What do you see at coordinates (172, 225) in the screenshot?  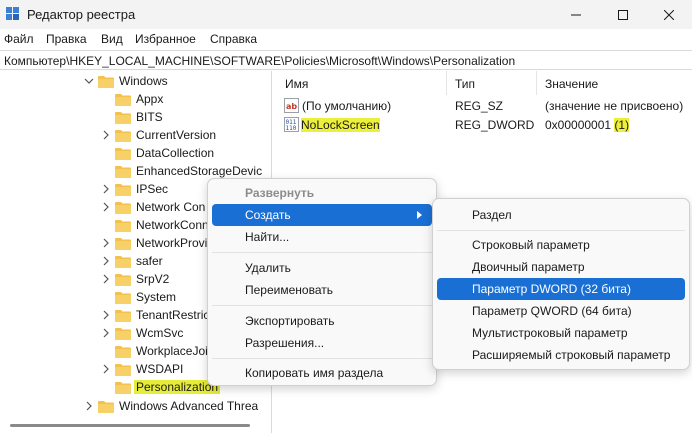 I see `tree-label: NetworkConn` at bounding box center [172, 225].